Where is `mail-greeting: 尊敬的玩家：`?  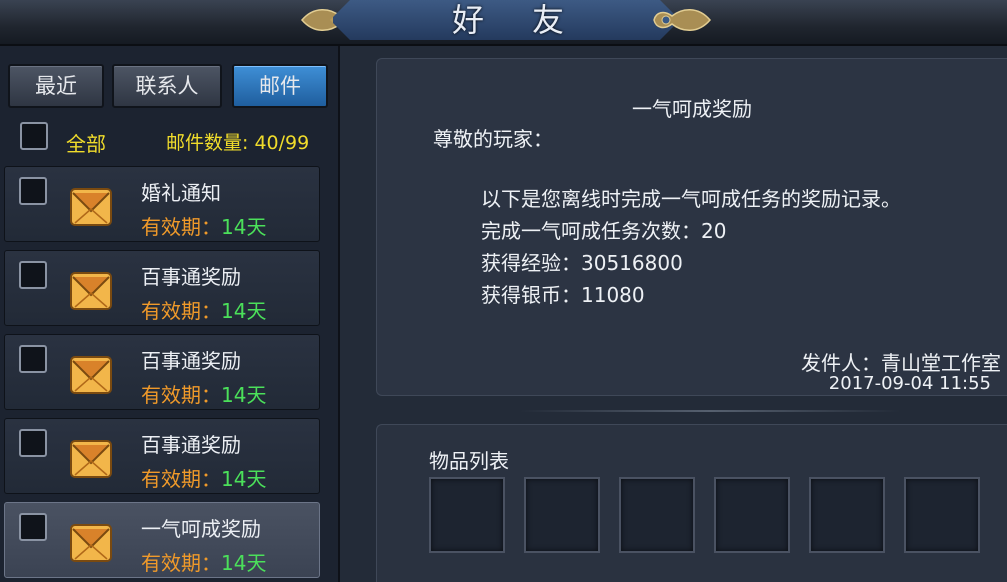 mail-greeting: 尊敬的玩家： is located at coordinates (493, 139).